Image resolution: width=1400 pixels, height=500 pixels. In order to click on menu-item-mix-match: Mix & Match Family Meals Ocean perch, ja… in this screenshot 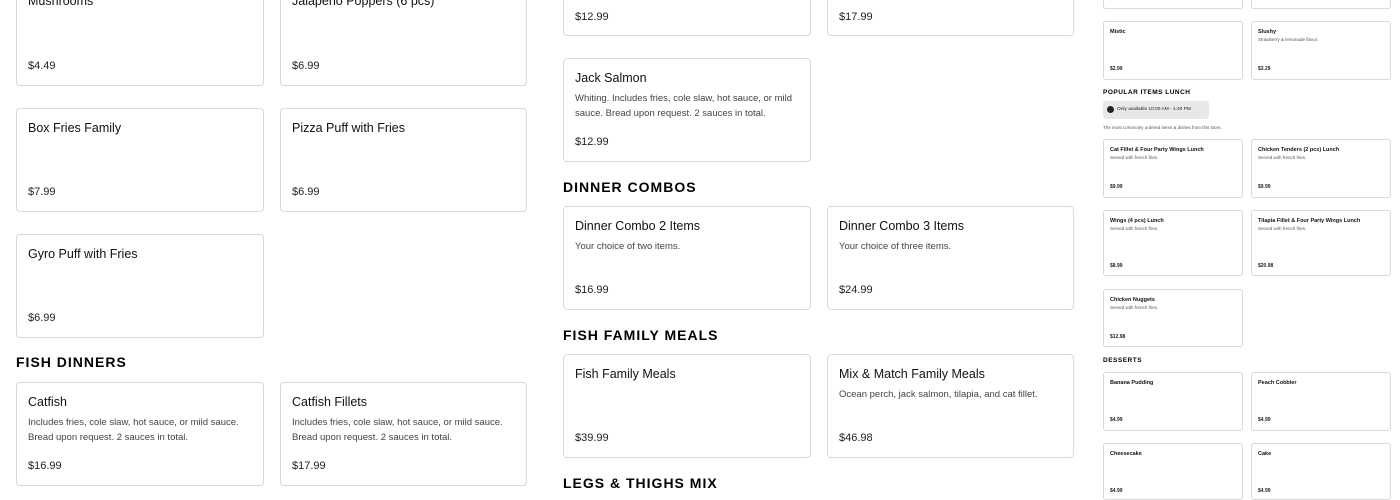, I will do `click(950, 406)`.